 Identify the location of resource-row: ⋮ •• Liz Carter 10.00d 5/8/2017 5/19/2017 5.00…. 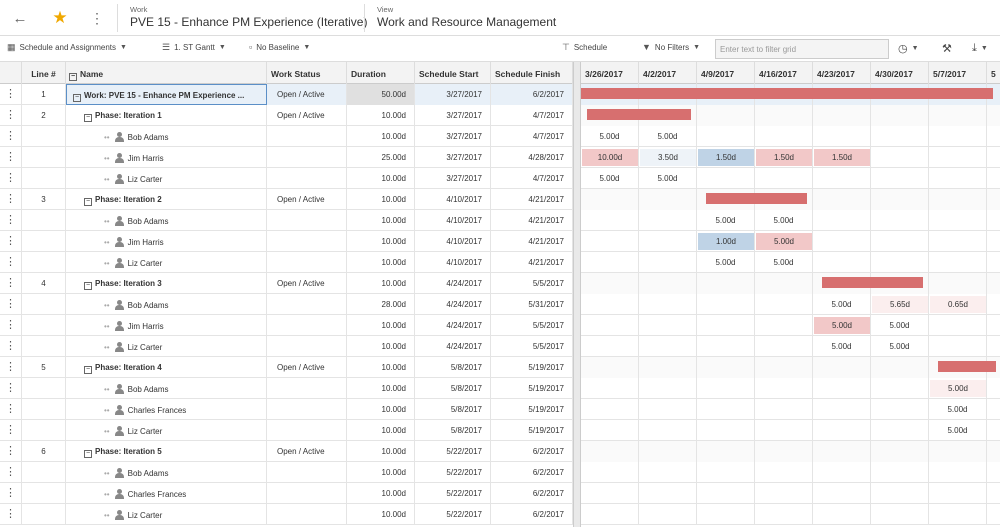
(500, 430).